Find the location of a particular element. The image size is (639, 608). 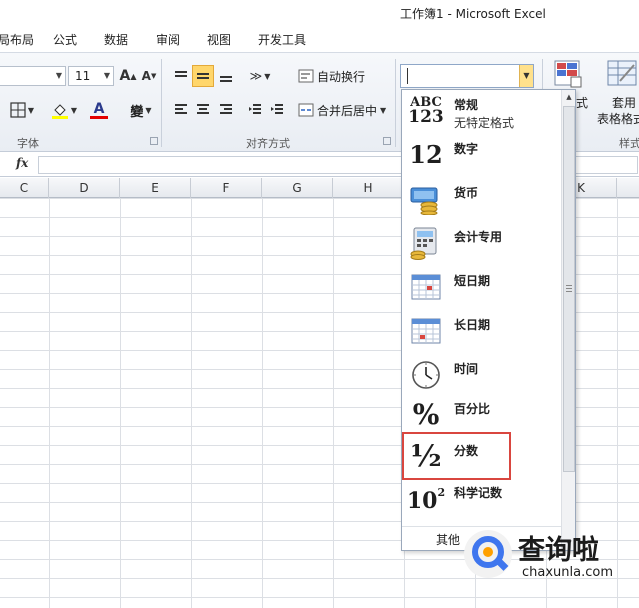

column-header-g: G is located at coordinates (297, 188).